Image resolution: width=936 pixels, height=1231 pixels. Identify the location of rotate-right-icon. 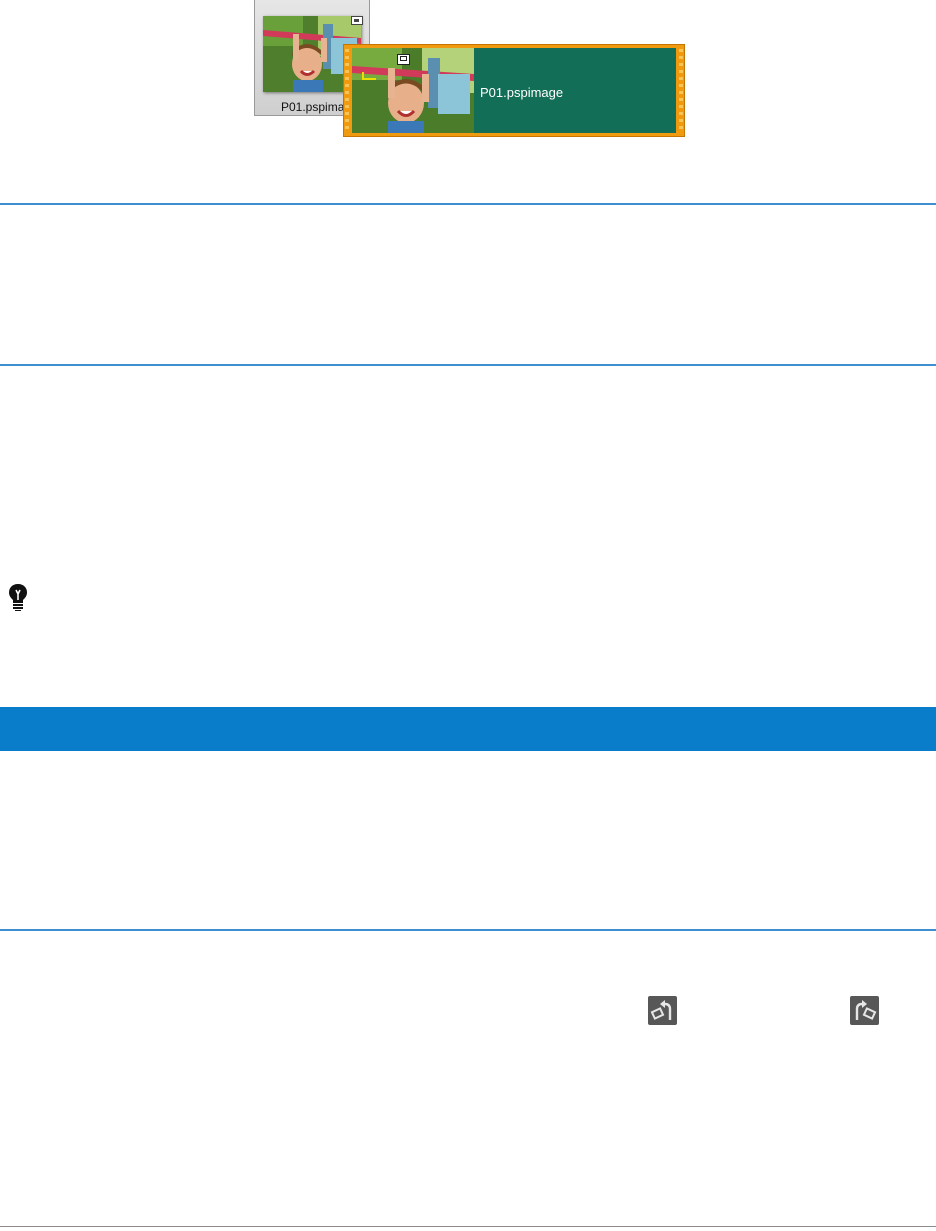
(864, 1010).